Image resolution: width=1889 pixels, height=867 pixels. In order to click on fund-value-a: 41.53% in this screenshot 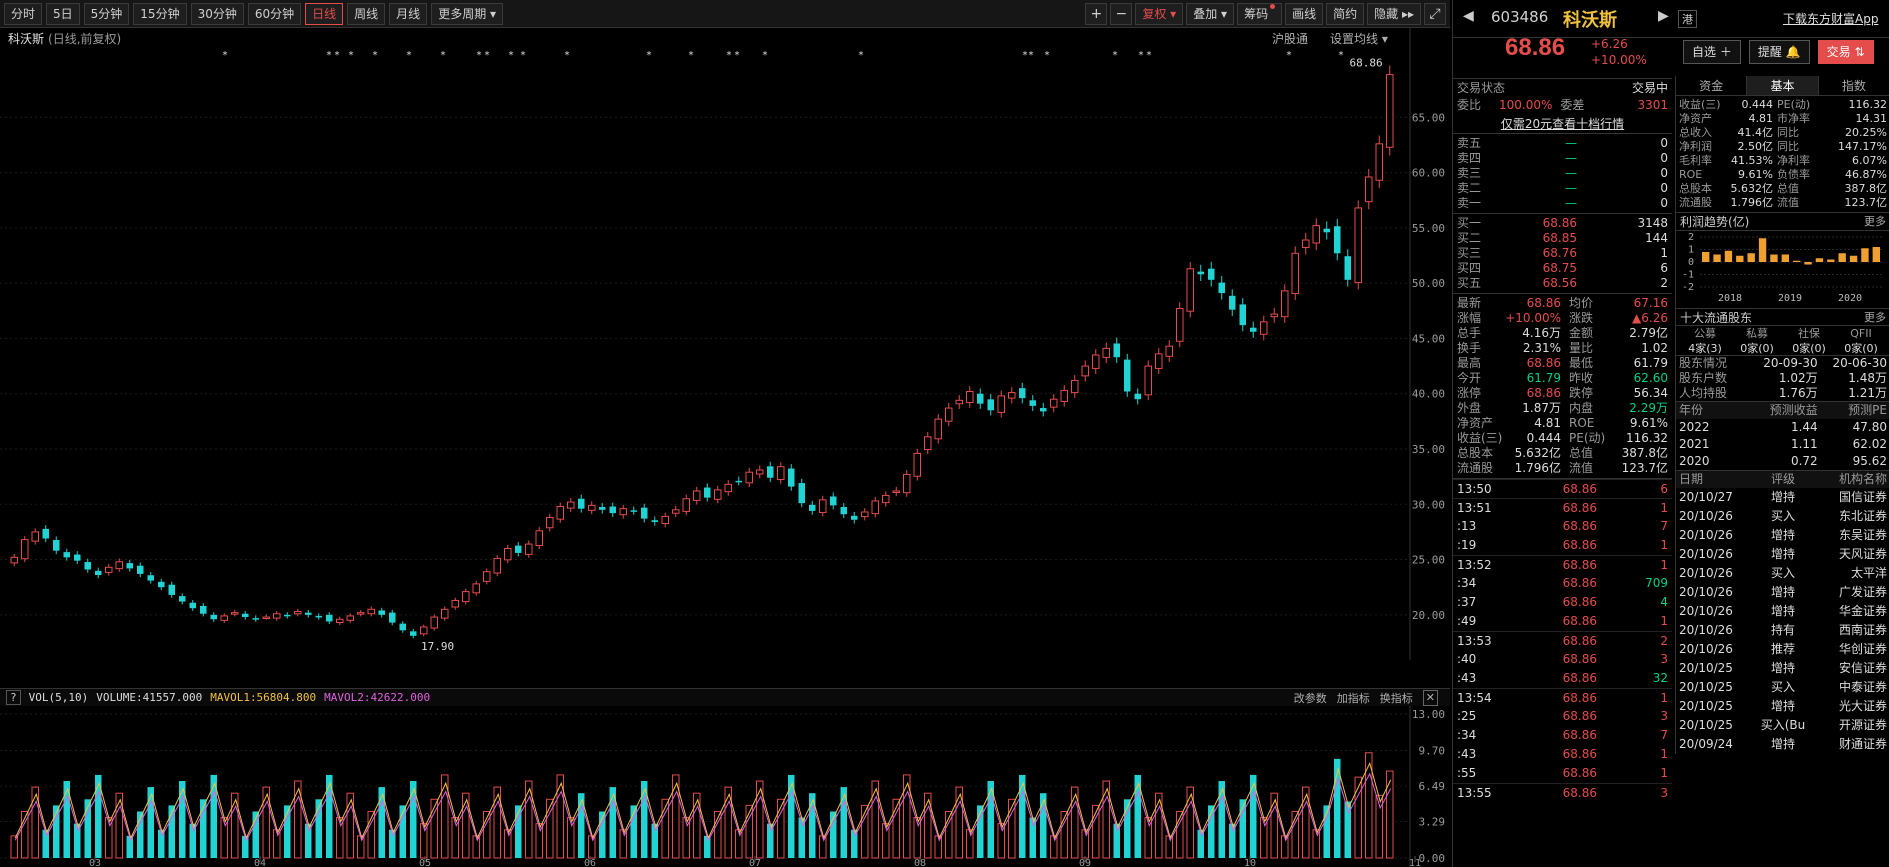, I will do `click(1752, 160)`.